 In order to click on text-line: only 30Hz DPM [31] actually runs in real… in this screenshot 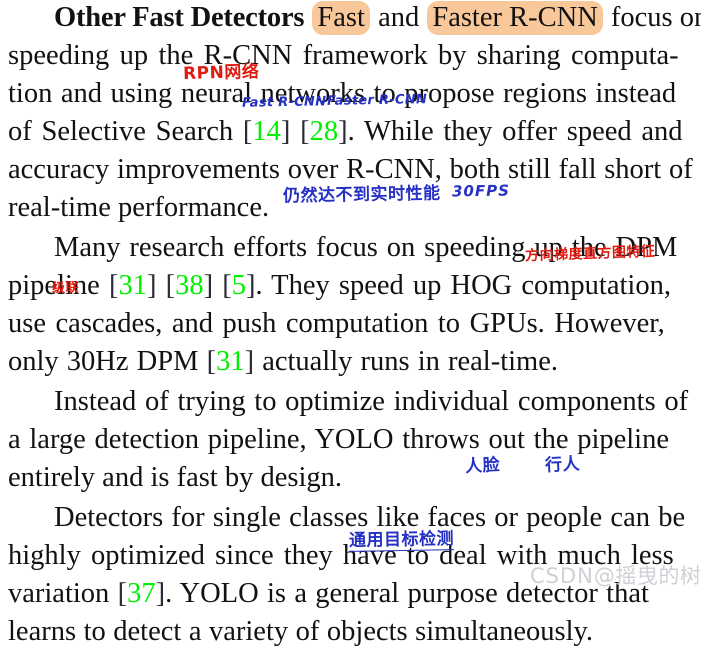, I will do `click(351, 362)`.